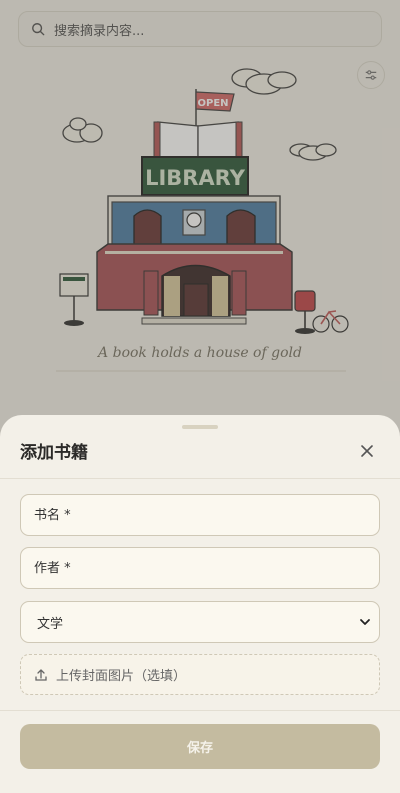 This screenshot has height=793, width=400. What do you see at coordinates (50, 624) in the screenshot?
I see `category-value: 文学` at bounding box center [50, 624].